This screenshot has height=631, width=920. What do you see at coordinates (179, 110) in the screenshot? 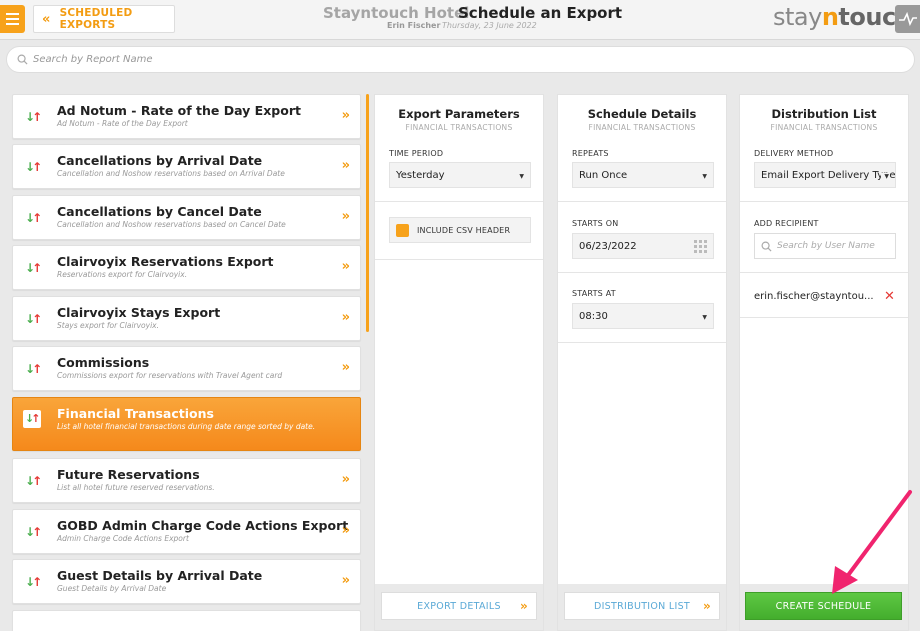
I see `report-title: Ad Notum - Rate of the Day Export` at bounding box center [179, 110].